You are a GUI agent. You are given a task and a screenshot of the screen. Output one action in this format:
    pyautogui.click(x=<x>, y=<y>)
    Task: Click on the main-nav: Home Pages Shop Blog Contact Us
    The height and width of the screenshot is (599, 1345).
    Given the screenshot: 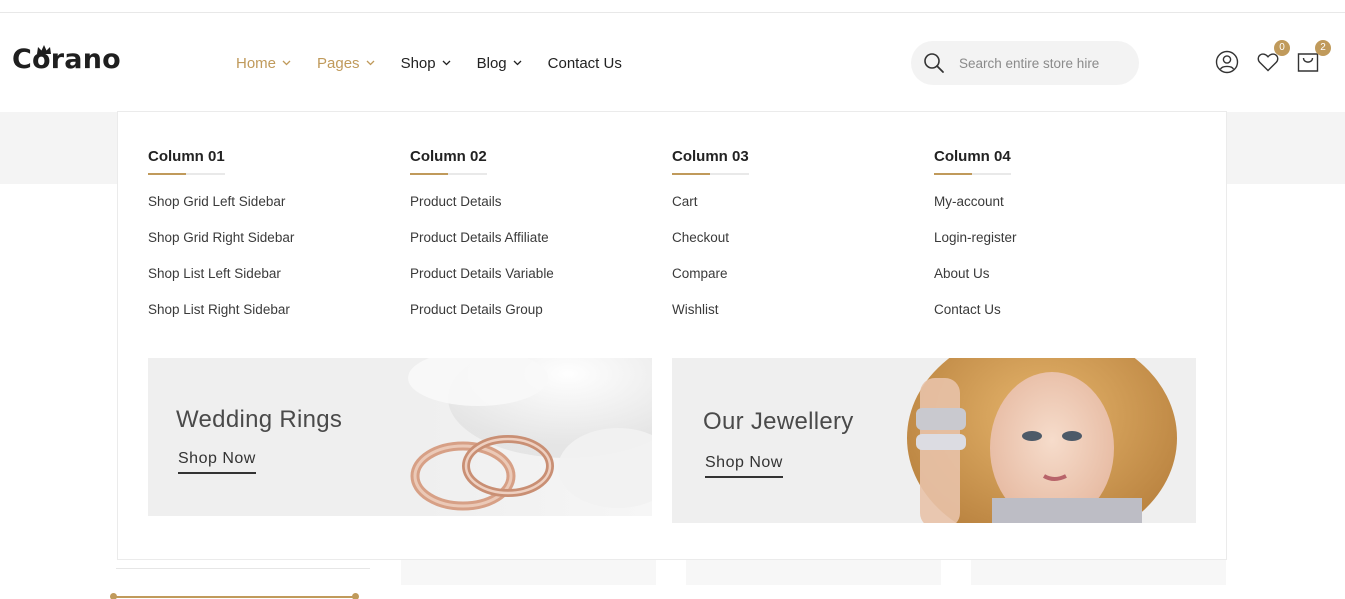 What is the action you would take?
    pyautogui.click(x=442, y=63)
    